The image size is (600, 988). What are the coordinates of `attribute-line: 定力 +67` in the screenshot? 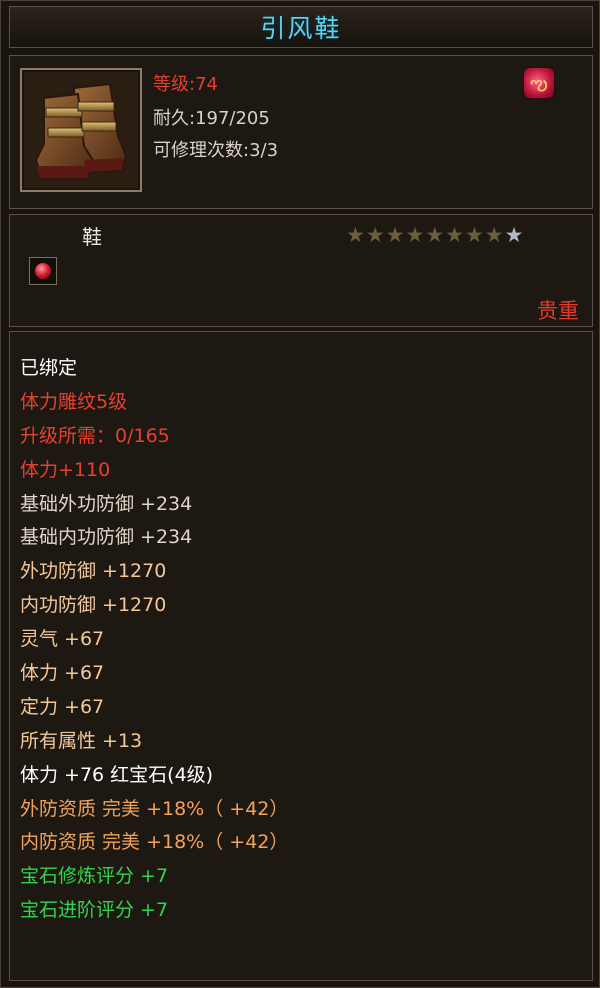 It's located at (62, 706).